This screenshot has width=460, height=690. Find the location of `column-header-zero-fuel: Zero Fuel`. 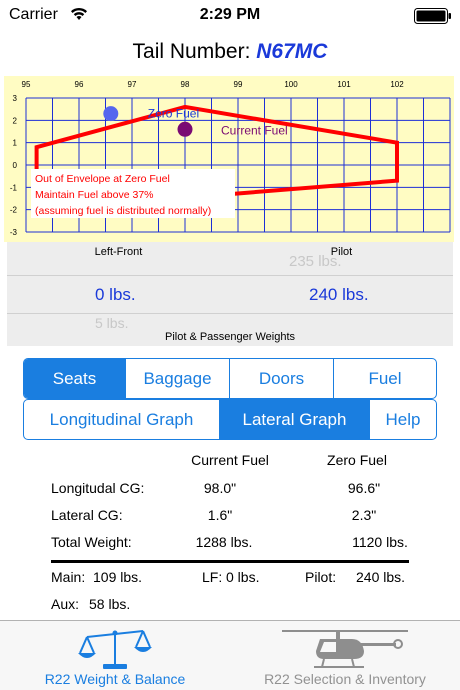

column-header-zero-fuel: Zero Fuel is located at coordinates (357, 460).